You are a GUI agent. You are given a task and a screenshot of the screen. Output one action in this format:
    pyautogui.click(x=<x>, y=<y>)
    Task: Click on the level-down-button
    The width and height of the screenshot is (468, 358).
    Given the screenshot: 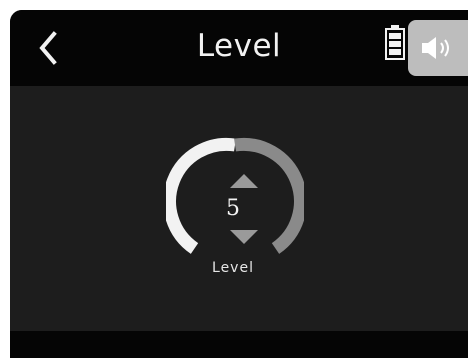 What is the action you would take?
    pyautogui.click(x=244, y=237)
    